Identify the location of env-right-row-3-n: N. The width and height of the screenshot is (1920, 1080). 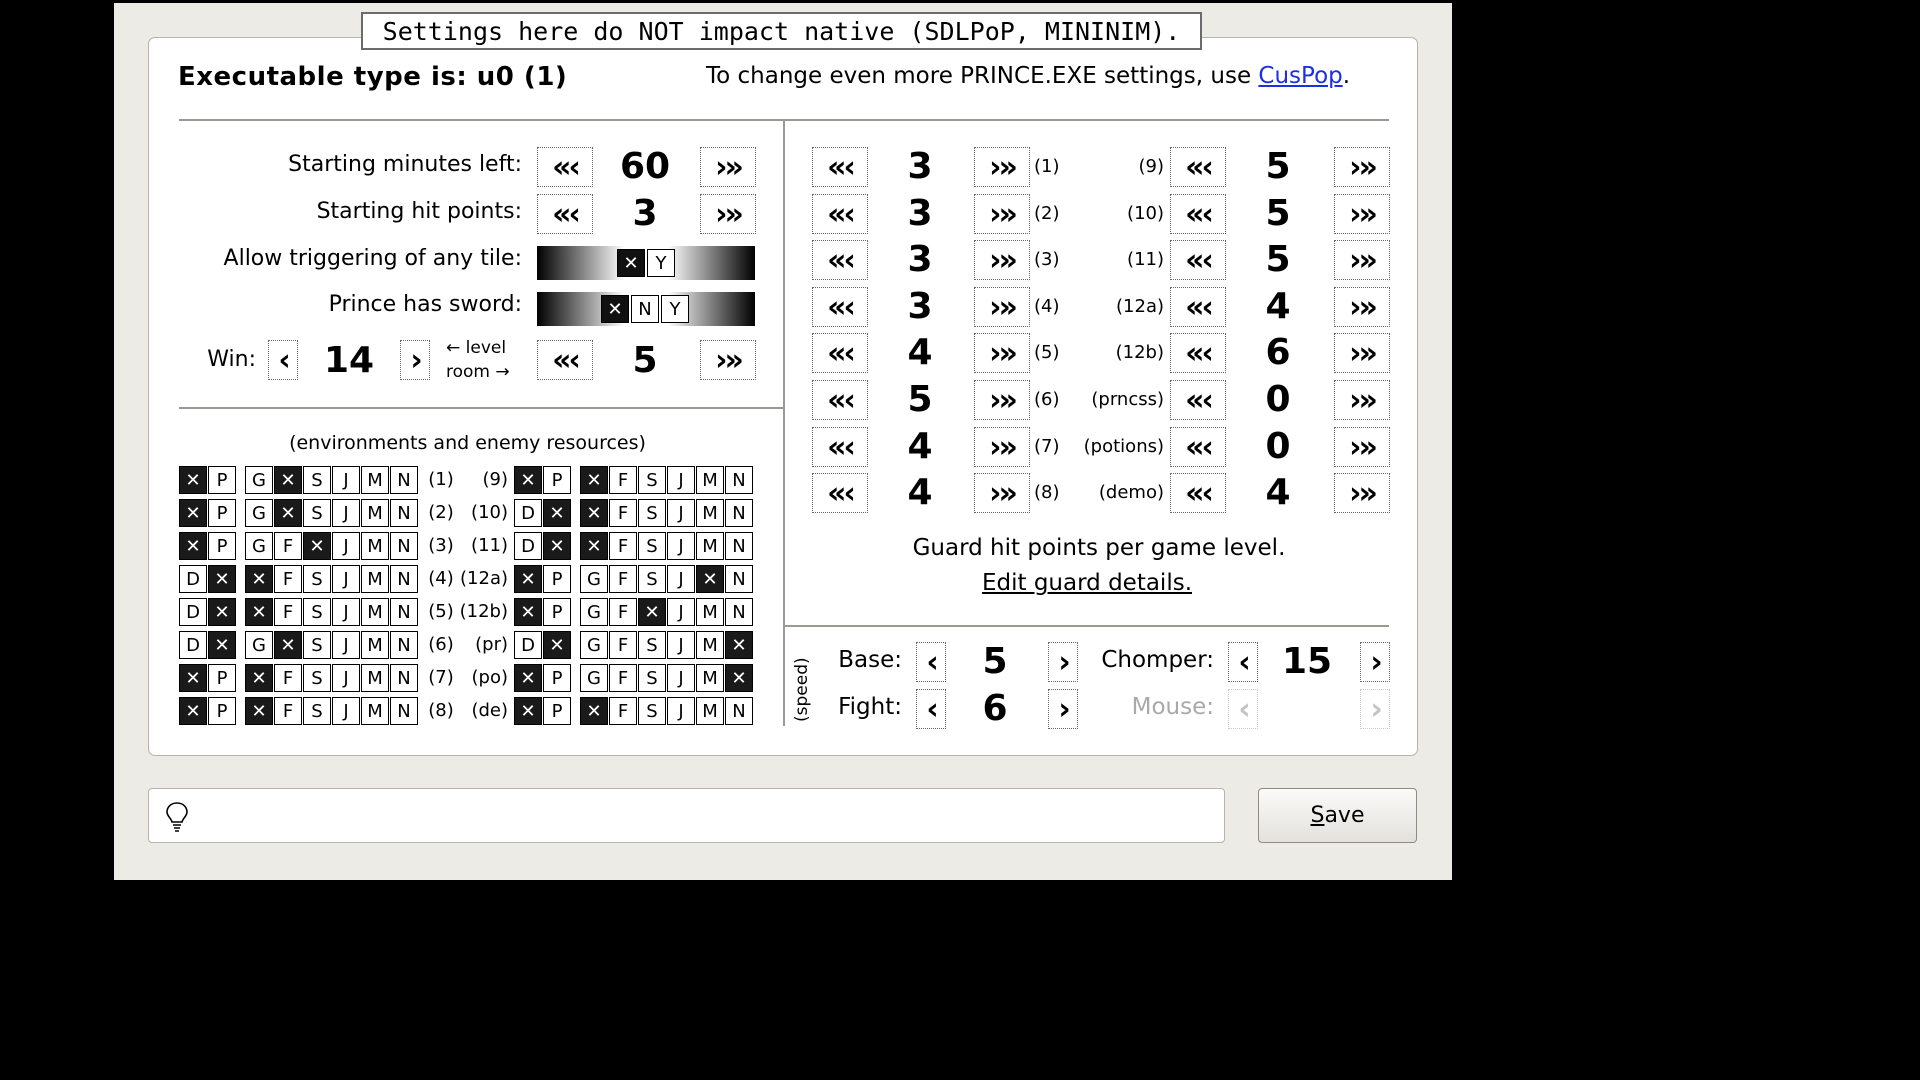
(739, 546).